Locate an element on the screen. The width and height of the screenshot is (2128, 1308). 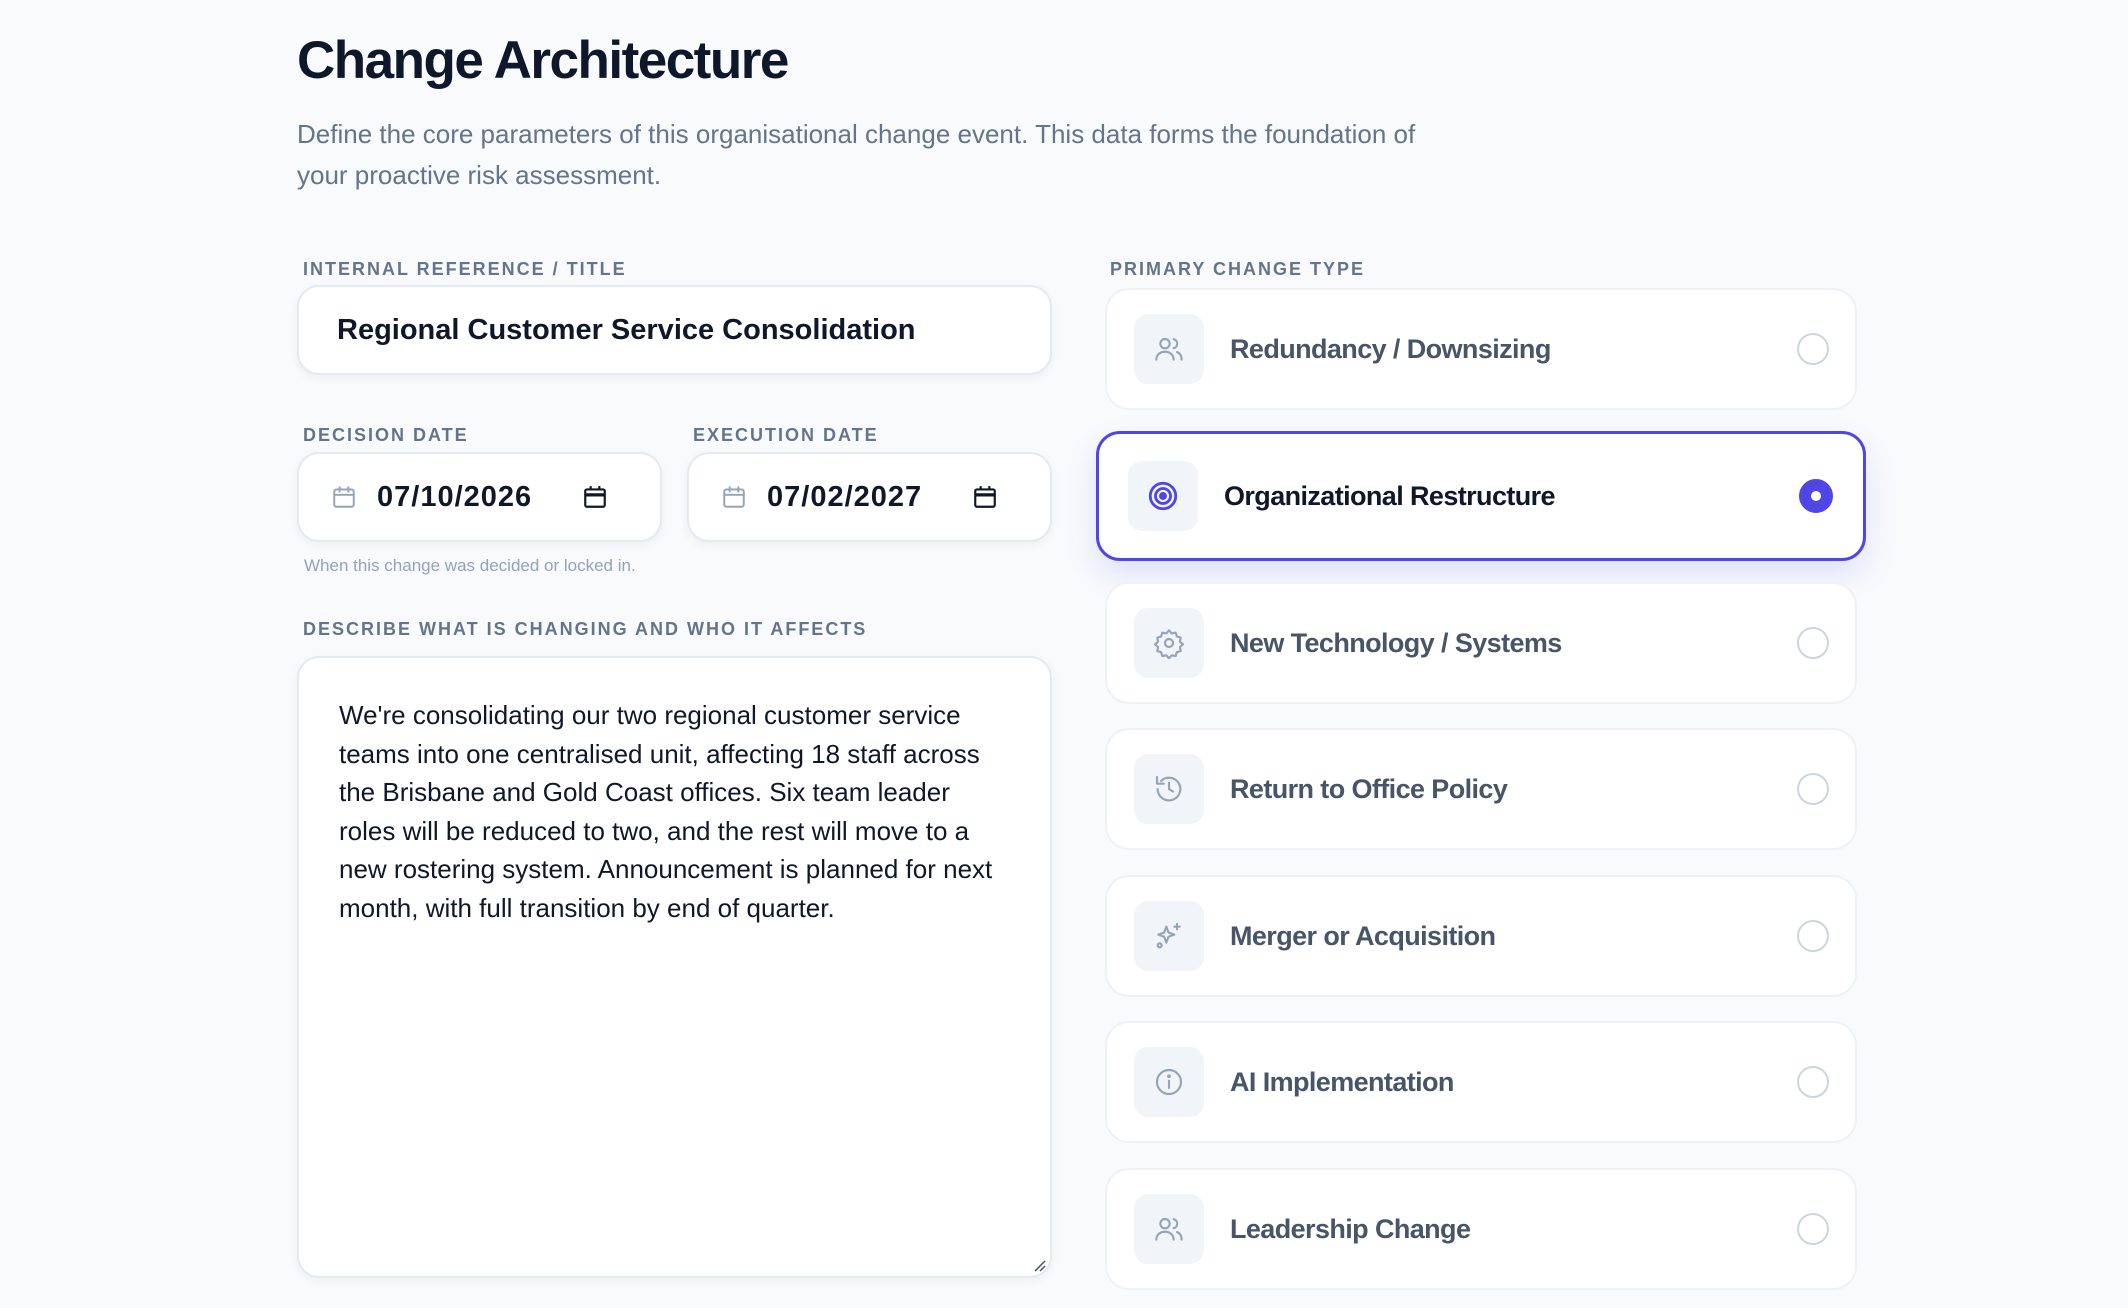
decision-date-label: DECISION DATE is located at coordinates (386, 435).